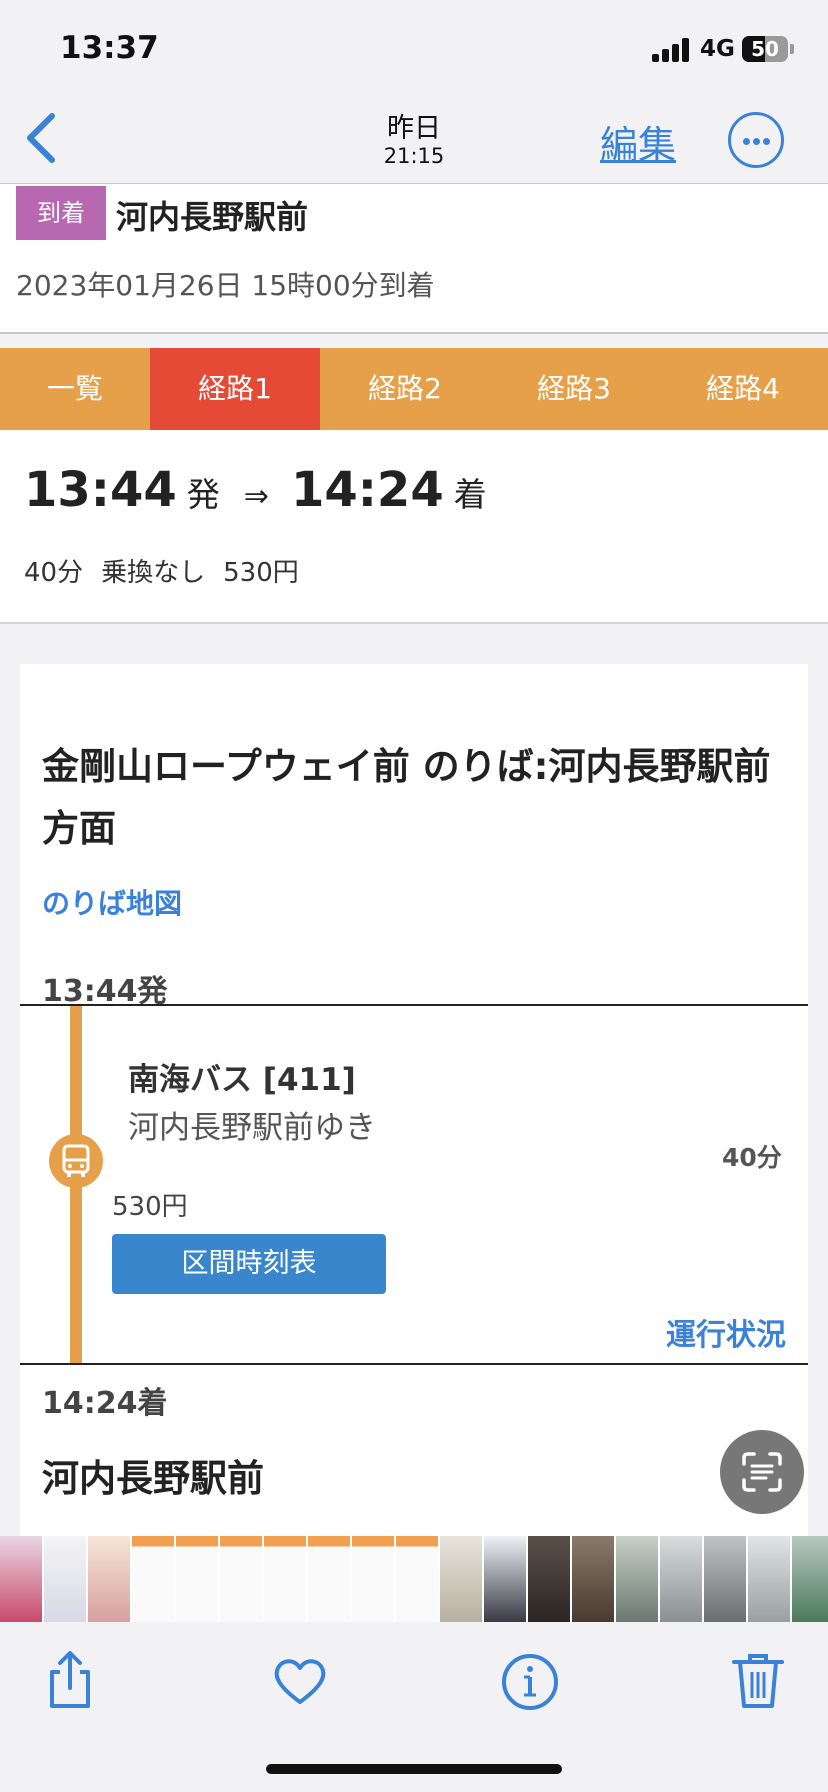  I want to click on tab-route-1: 経路1, so click(235, 389).